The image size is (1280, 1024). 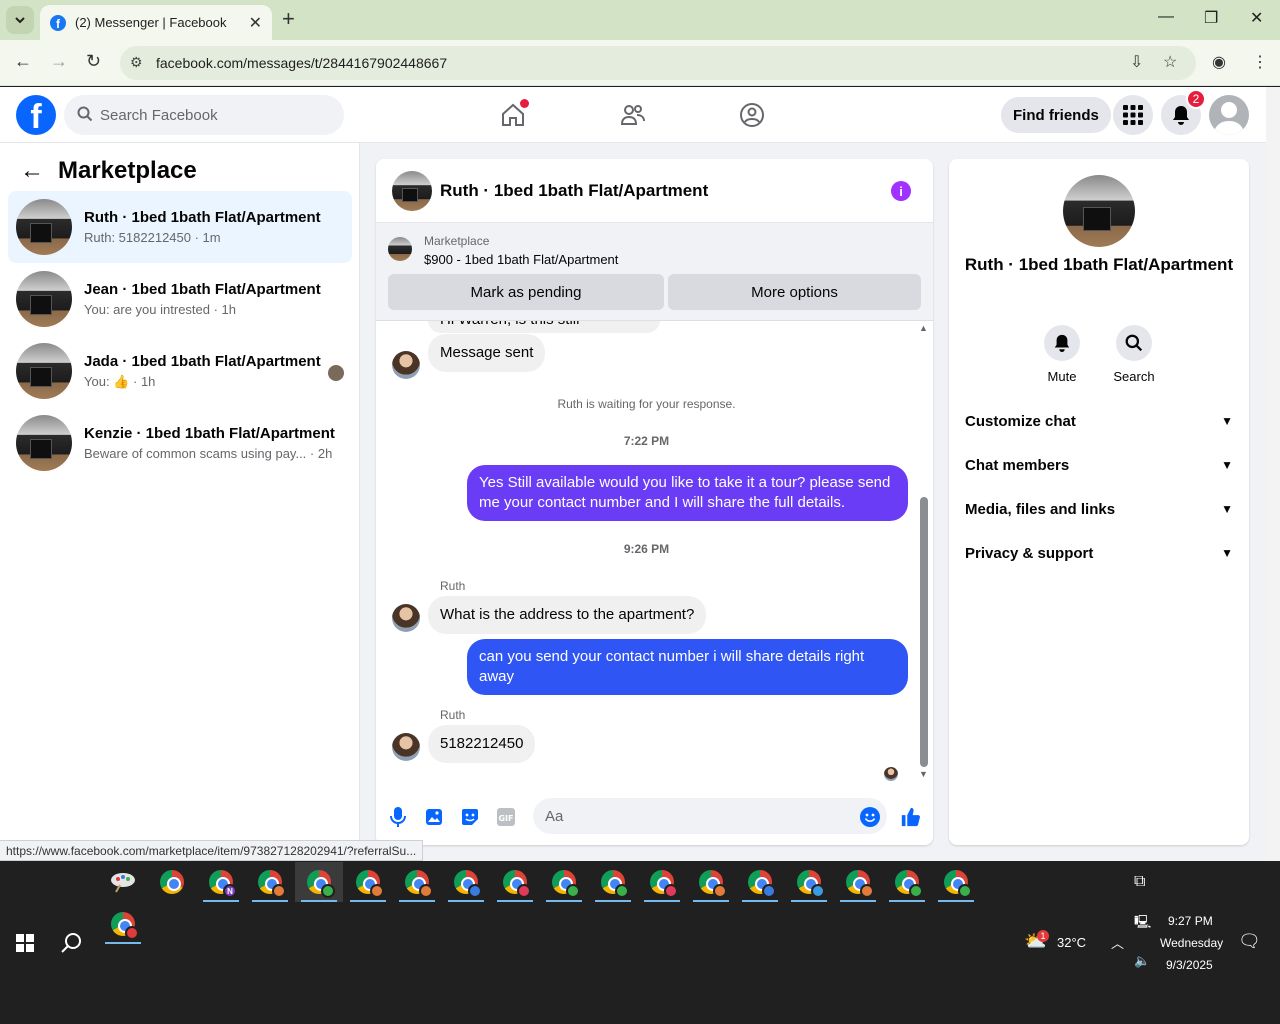 I want to click on photo-icon, so click(x=434, y=817).